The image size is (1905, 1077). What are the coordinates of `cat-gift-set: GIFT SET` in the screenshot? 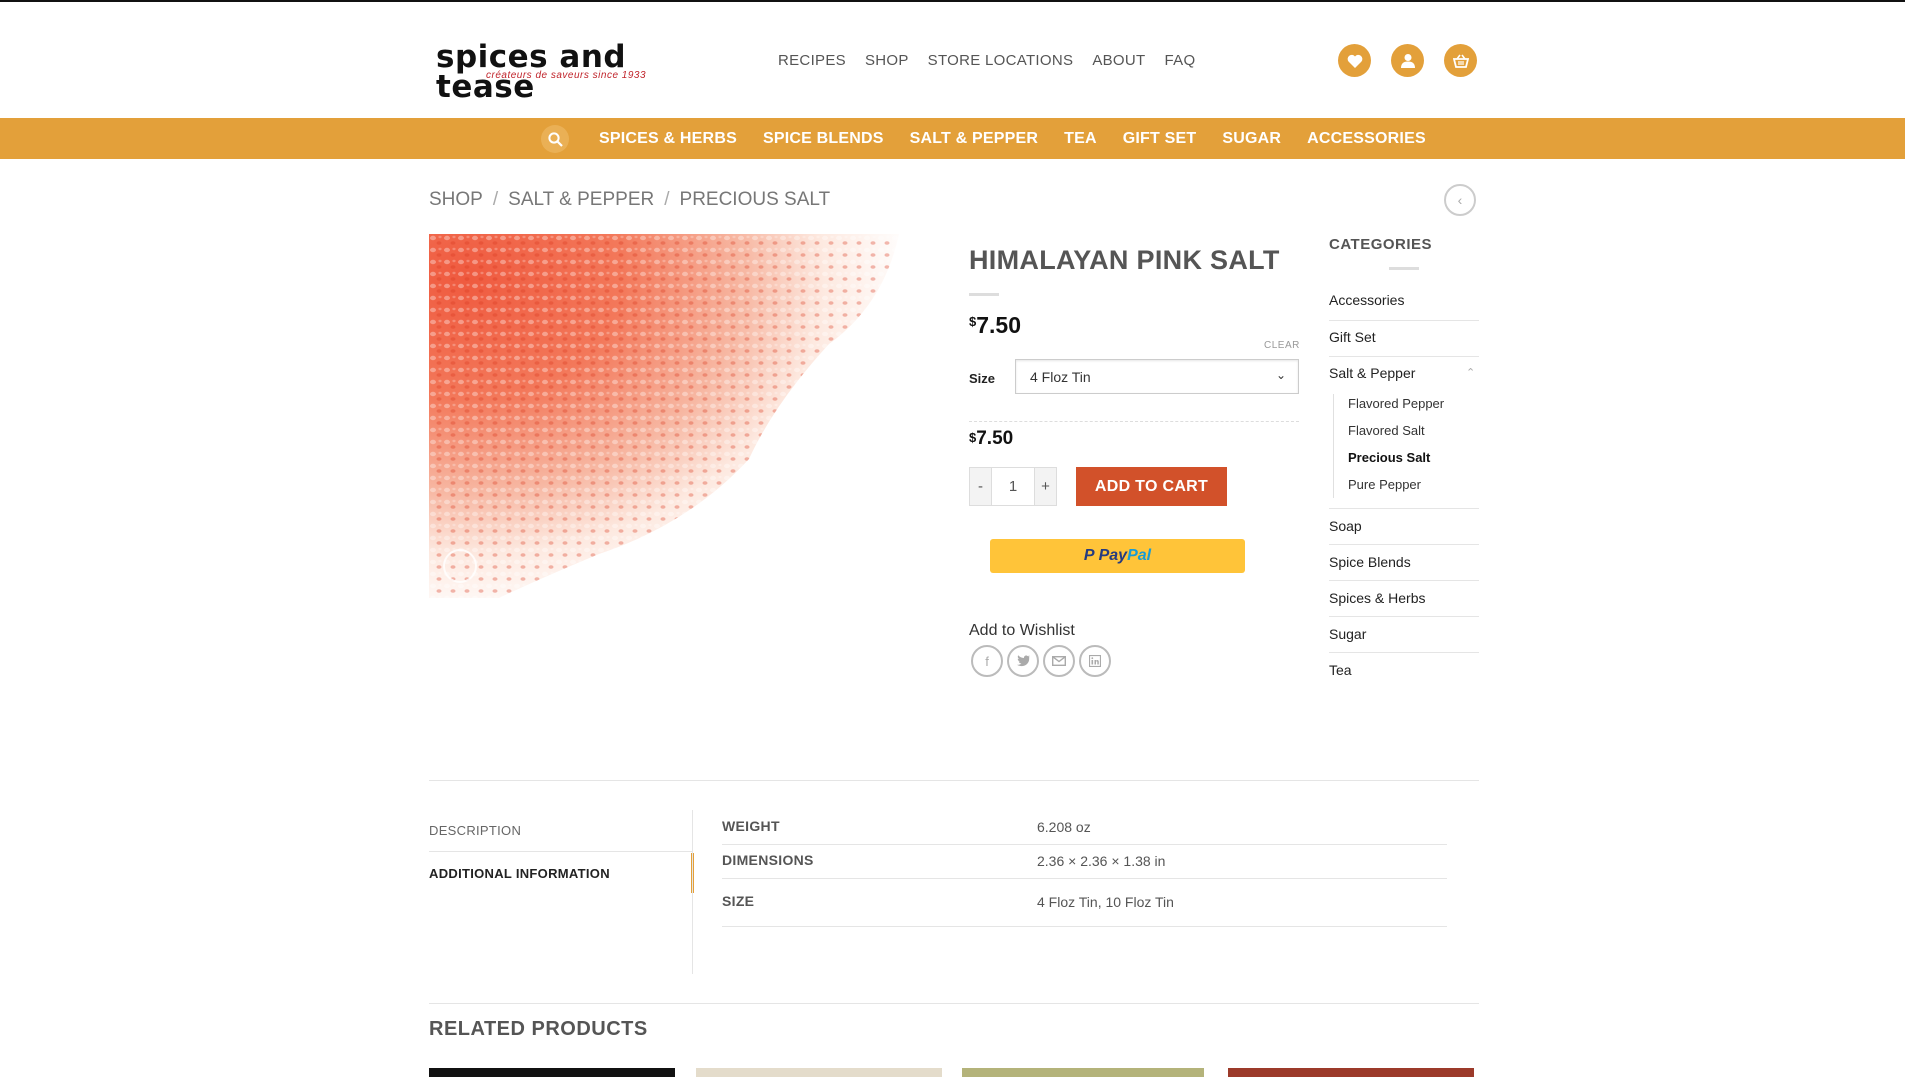 It's located at (1160, 139).